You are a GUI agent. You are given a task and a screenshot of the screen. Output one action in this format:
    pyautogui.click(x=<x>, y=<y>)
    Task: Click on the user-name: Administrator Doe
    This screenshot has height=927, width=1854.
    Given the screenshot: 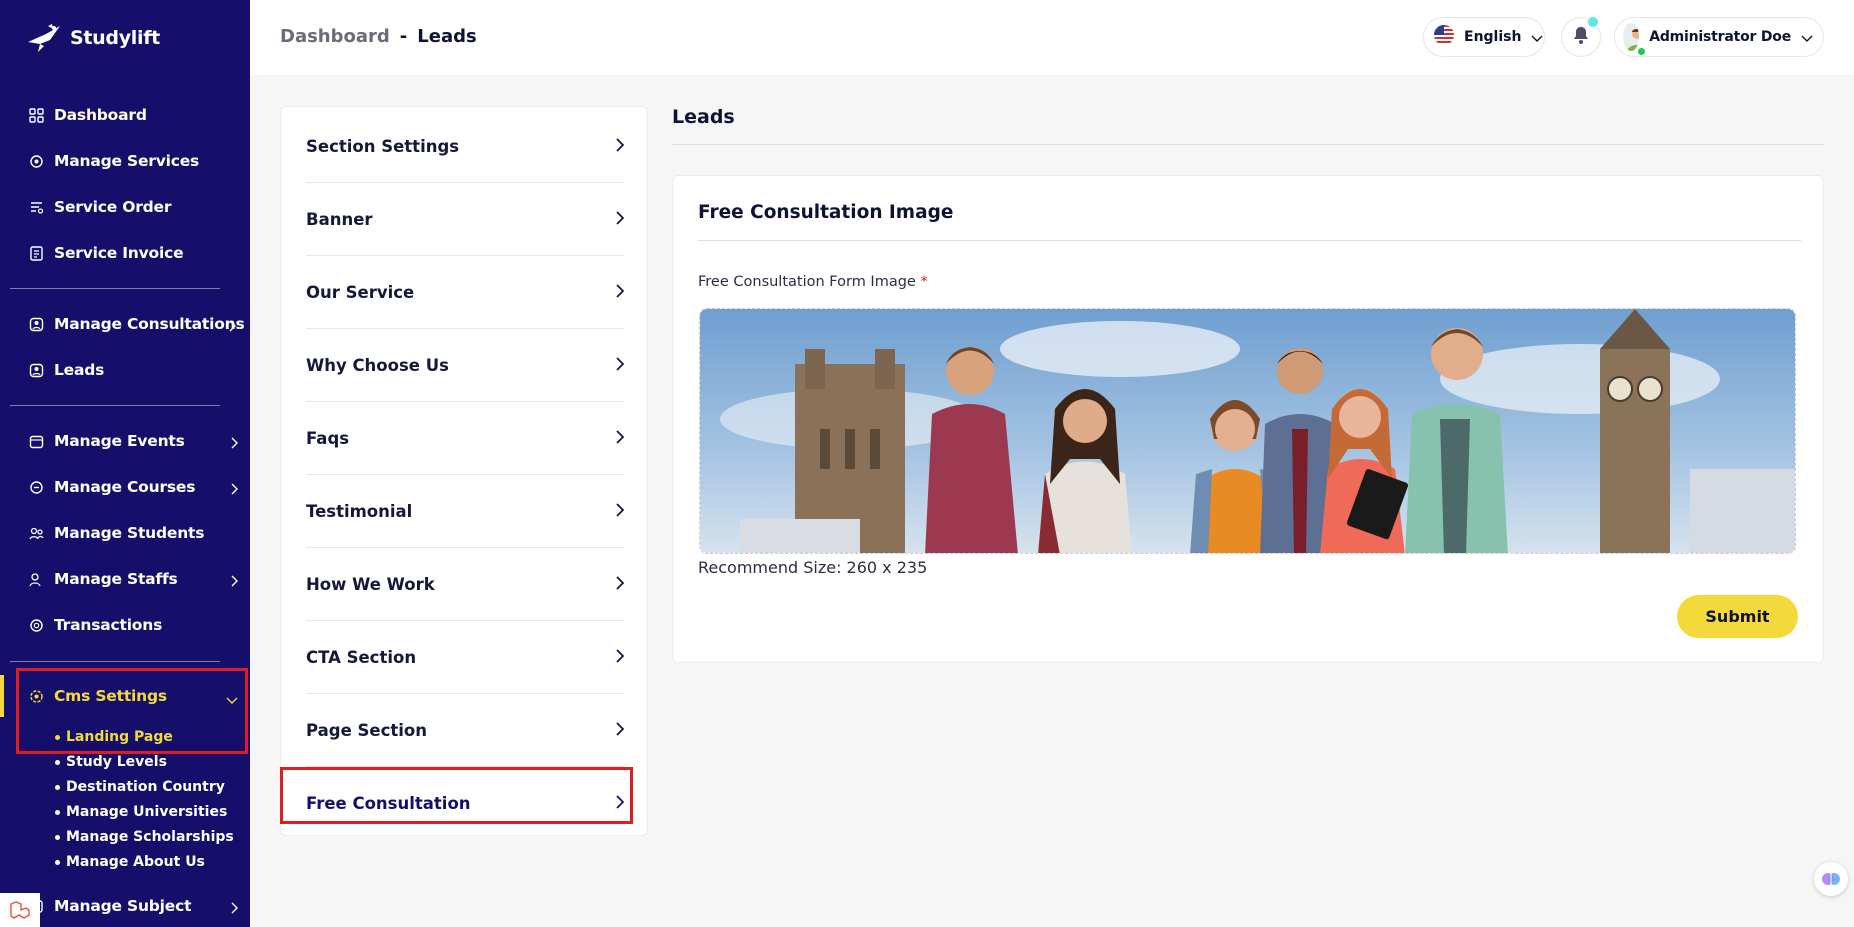 What is the action you would take?
    pyautogui.click(x=1720, y=37)
    